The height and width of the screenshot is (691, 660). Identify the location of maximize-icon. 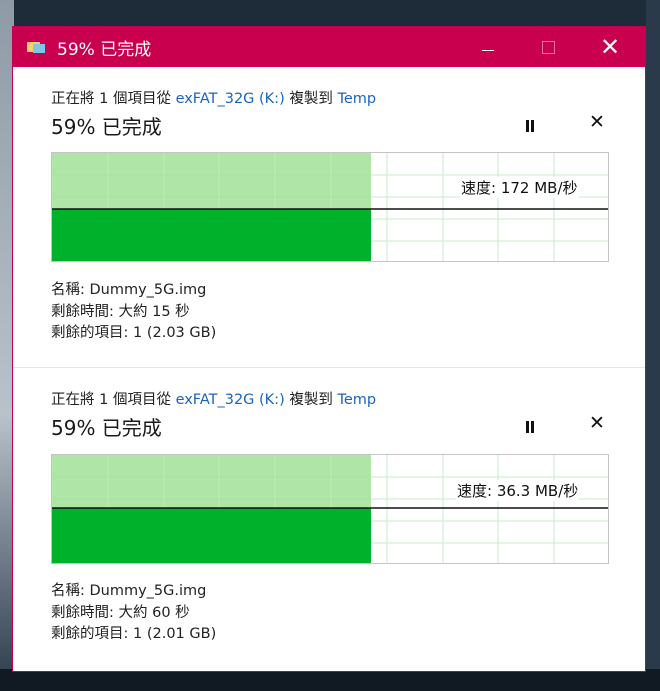
(548, 47).